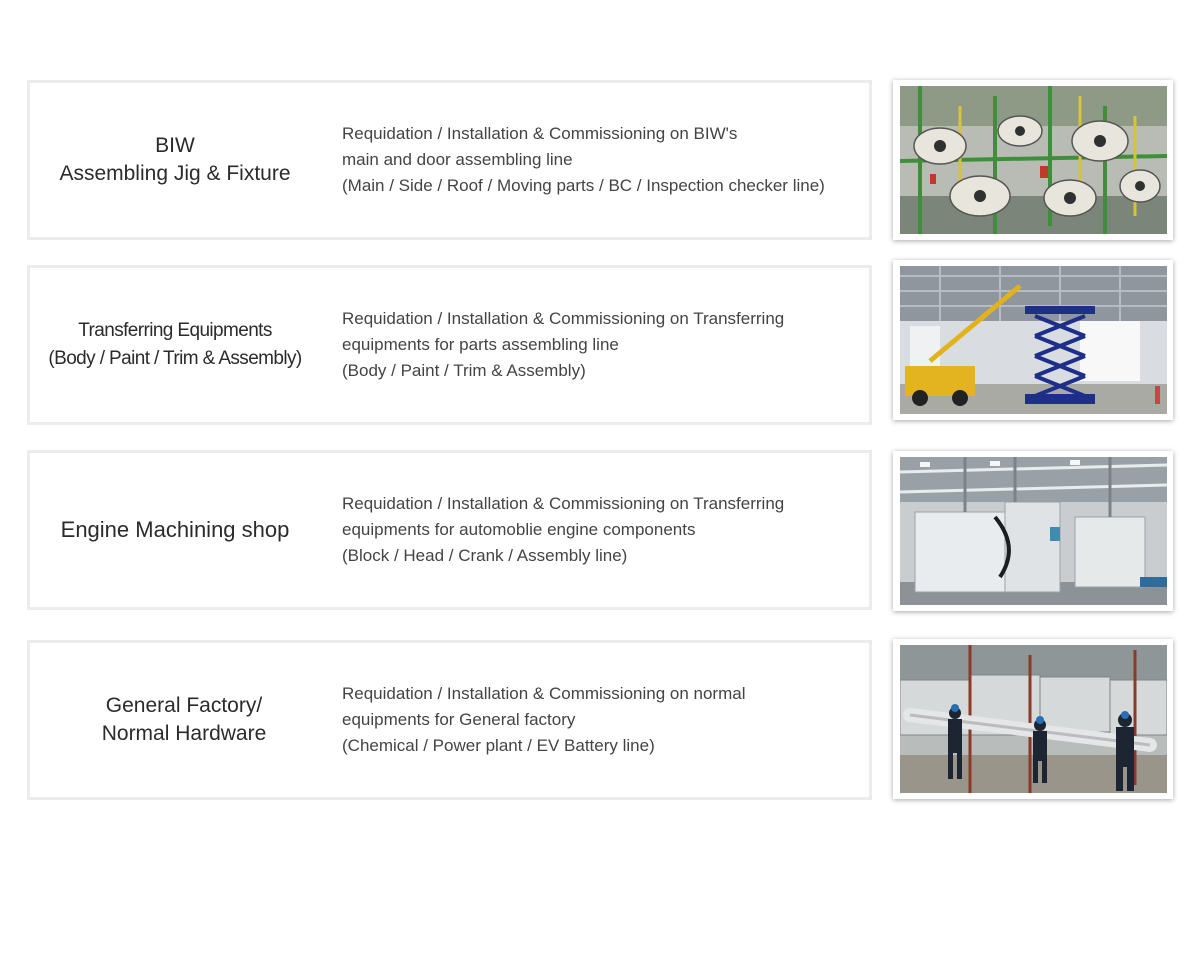 The width and height of the screenshot is (1200, 960). I want to click on engine-machining-center-photo, so click(1033, 531).